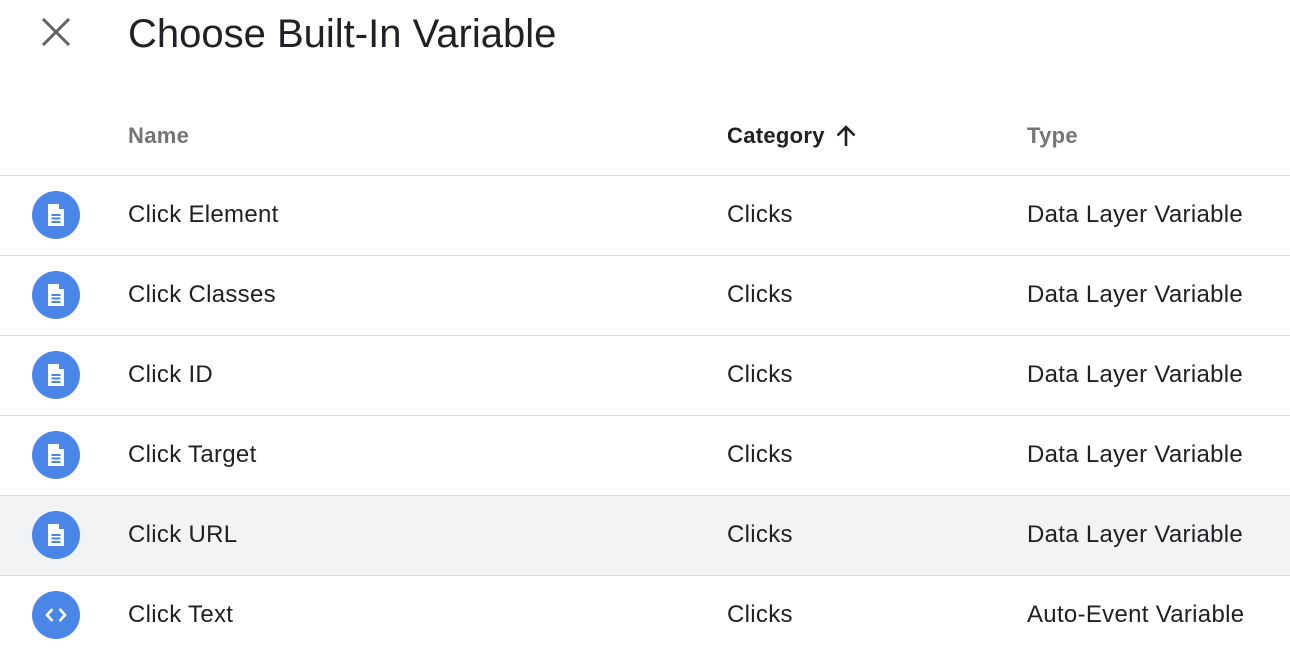 This screenshot has height=654, width=1290. What do you see at coordinates (645, 456) in the screenshot?
I see `table-row: Click Target Clicks Data Layer Variable` at bounding box center [645, 456].